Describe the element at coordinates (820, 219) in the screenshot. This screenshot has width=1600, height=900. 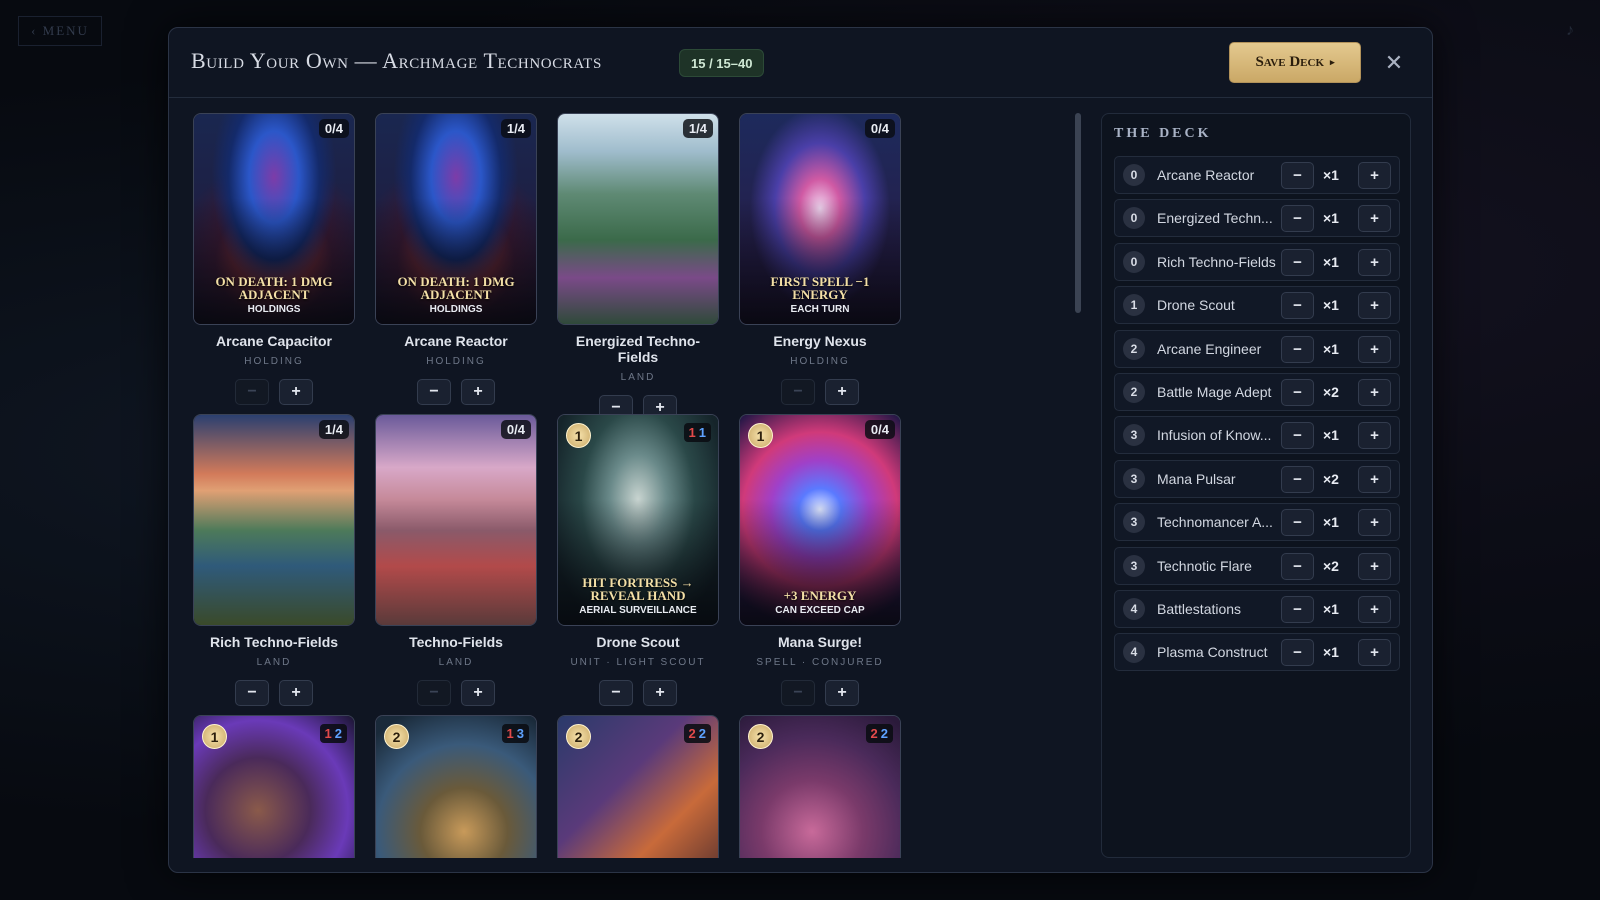
I see `card: 0/4 First spell −1 energy Each turn` at that location.